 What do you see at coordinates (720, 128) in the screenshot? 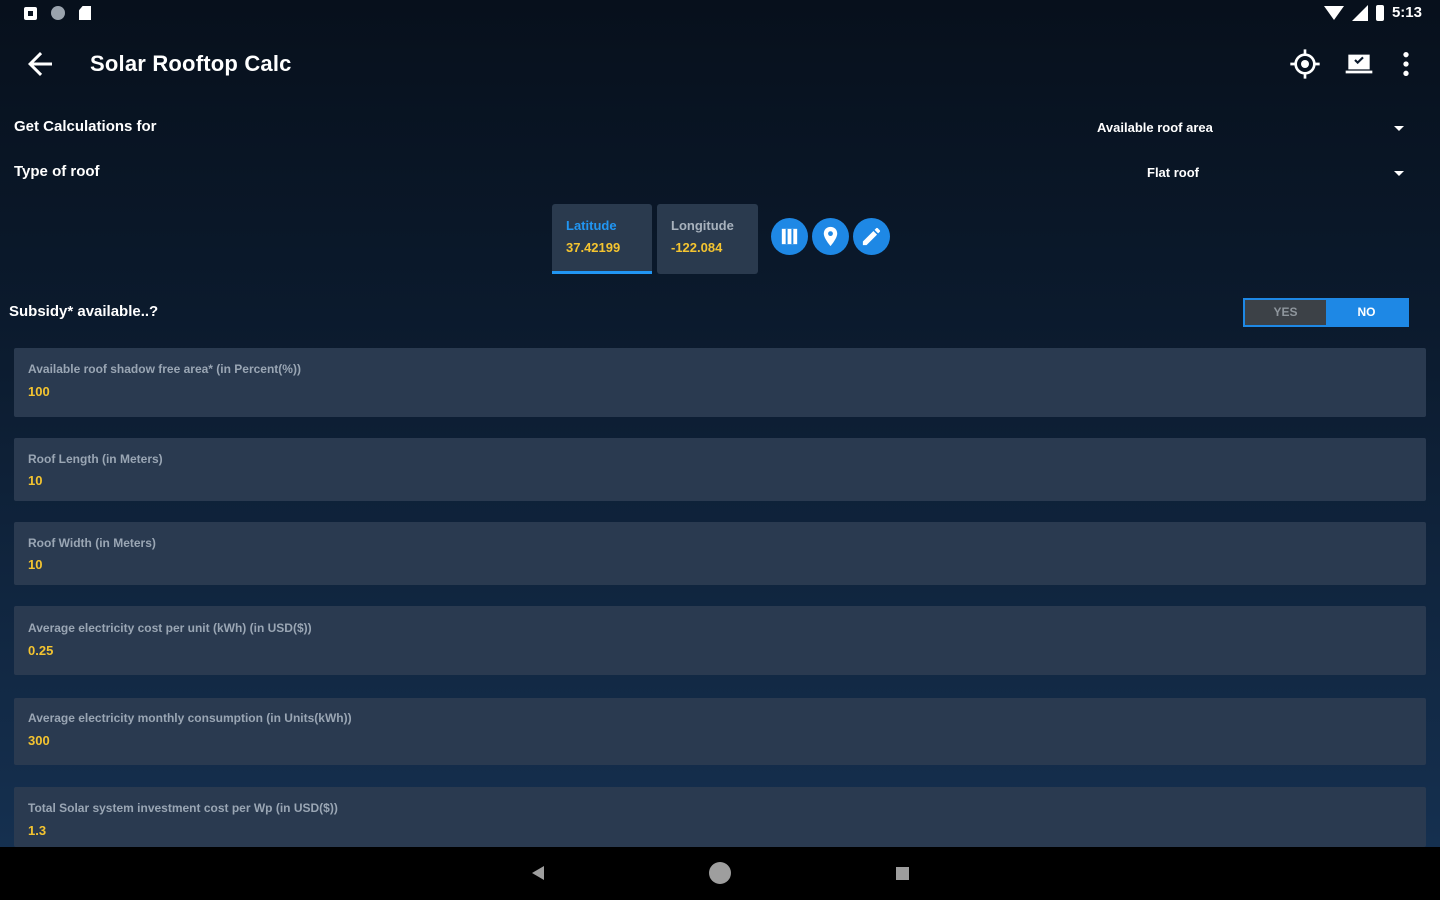
I see `calc-for-row: Get Calculations for Available roof area` at bounding box center [720, 128].